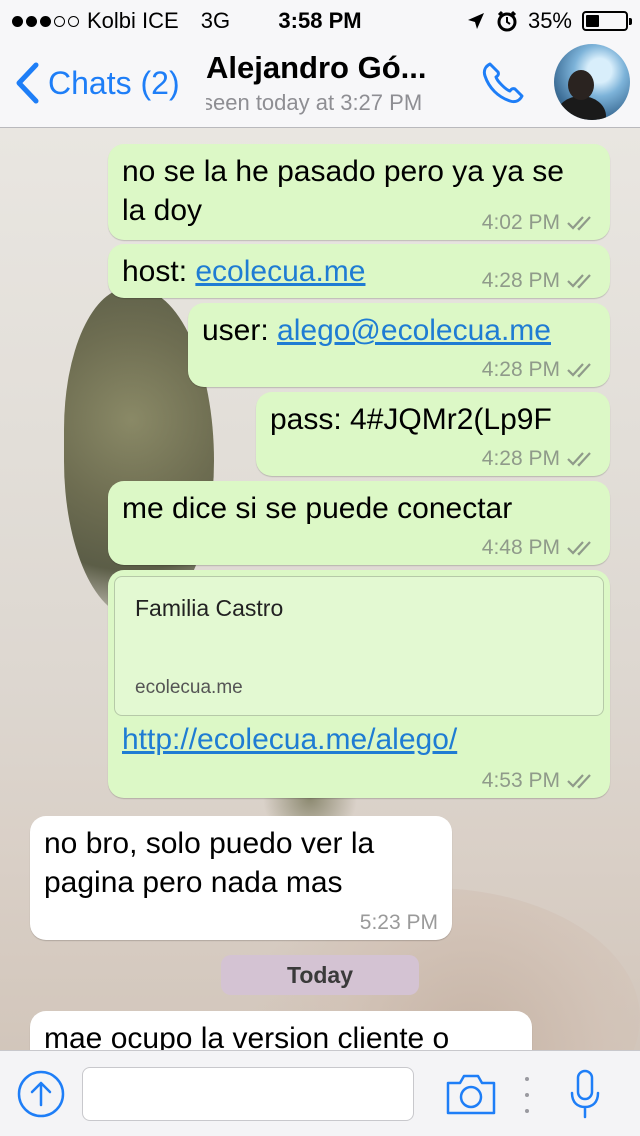 Image resolution: width=640 pixels, height=1136 pixels. I want to click on message-time: 4:02 PM, so click(520, 222).